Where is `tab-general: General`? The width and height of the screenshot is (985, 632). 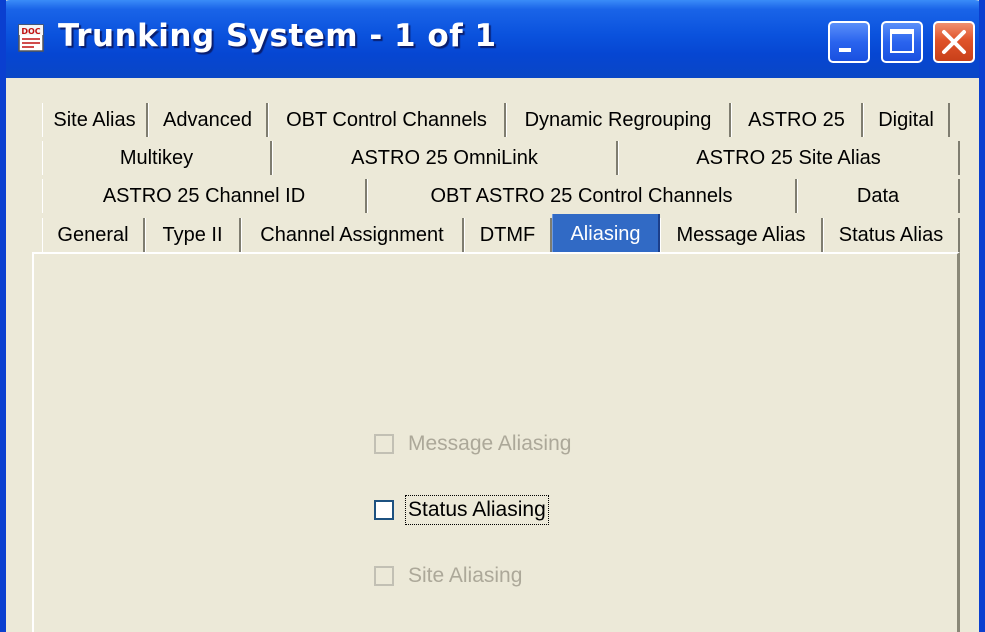
tab-general: General is located at coordinates (93, 235).